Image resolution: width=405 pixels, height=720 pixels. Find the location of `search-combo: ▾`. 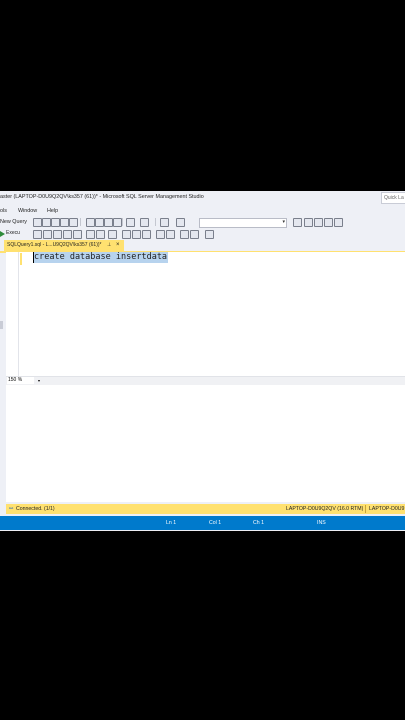

search-combo: ▾ is located at coordinates (243, 223).